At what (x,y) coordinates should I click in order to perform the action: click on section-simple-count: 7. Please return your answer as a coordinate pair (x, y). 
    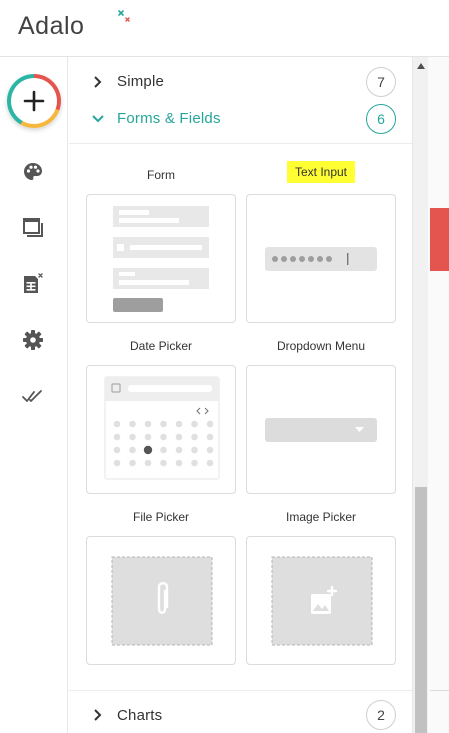
    Looking at the image, I should click on (381, 81).